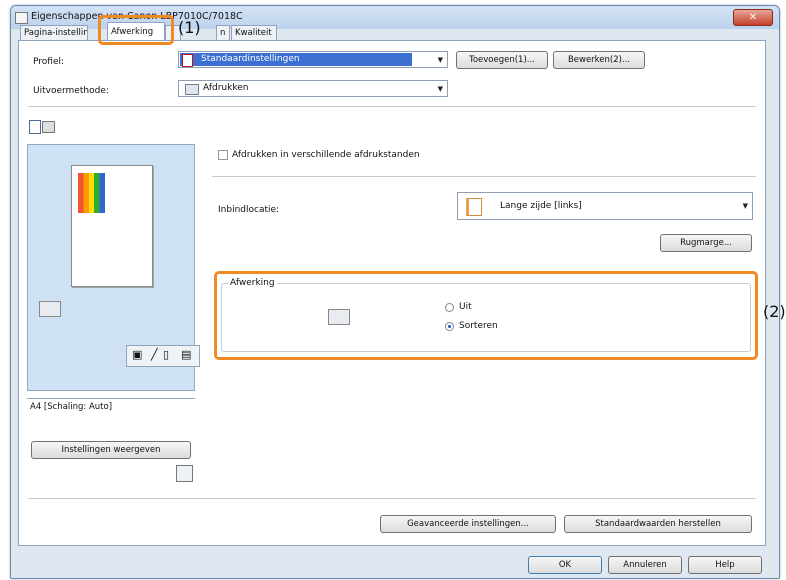  What do you see at coordinates (187, 60) in the screenshot?
I see `profile-icon` at bounding box center [187, 60].